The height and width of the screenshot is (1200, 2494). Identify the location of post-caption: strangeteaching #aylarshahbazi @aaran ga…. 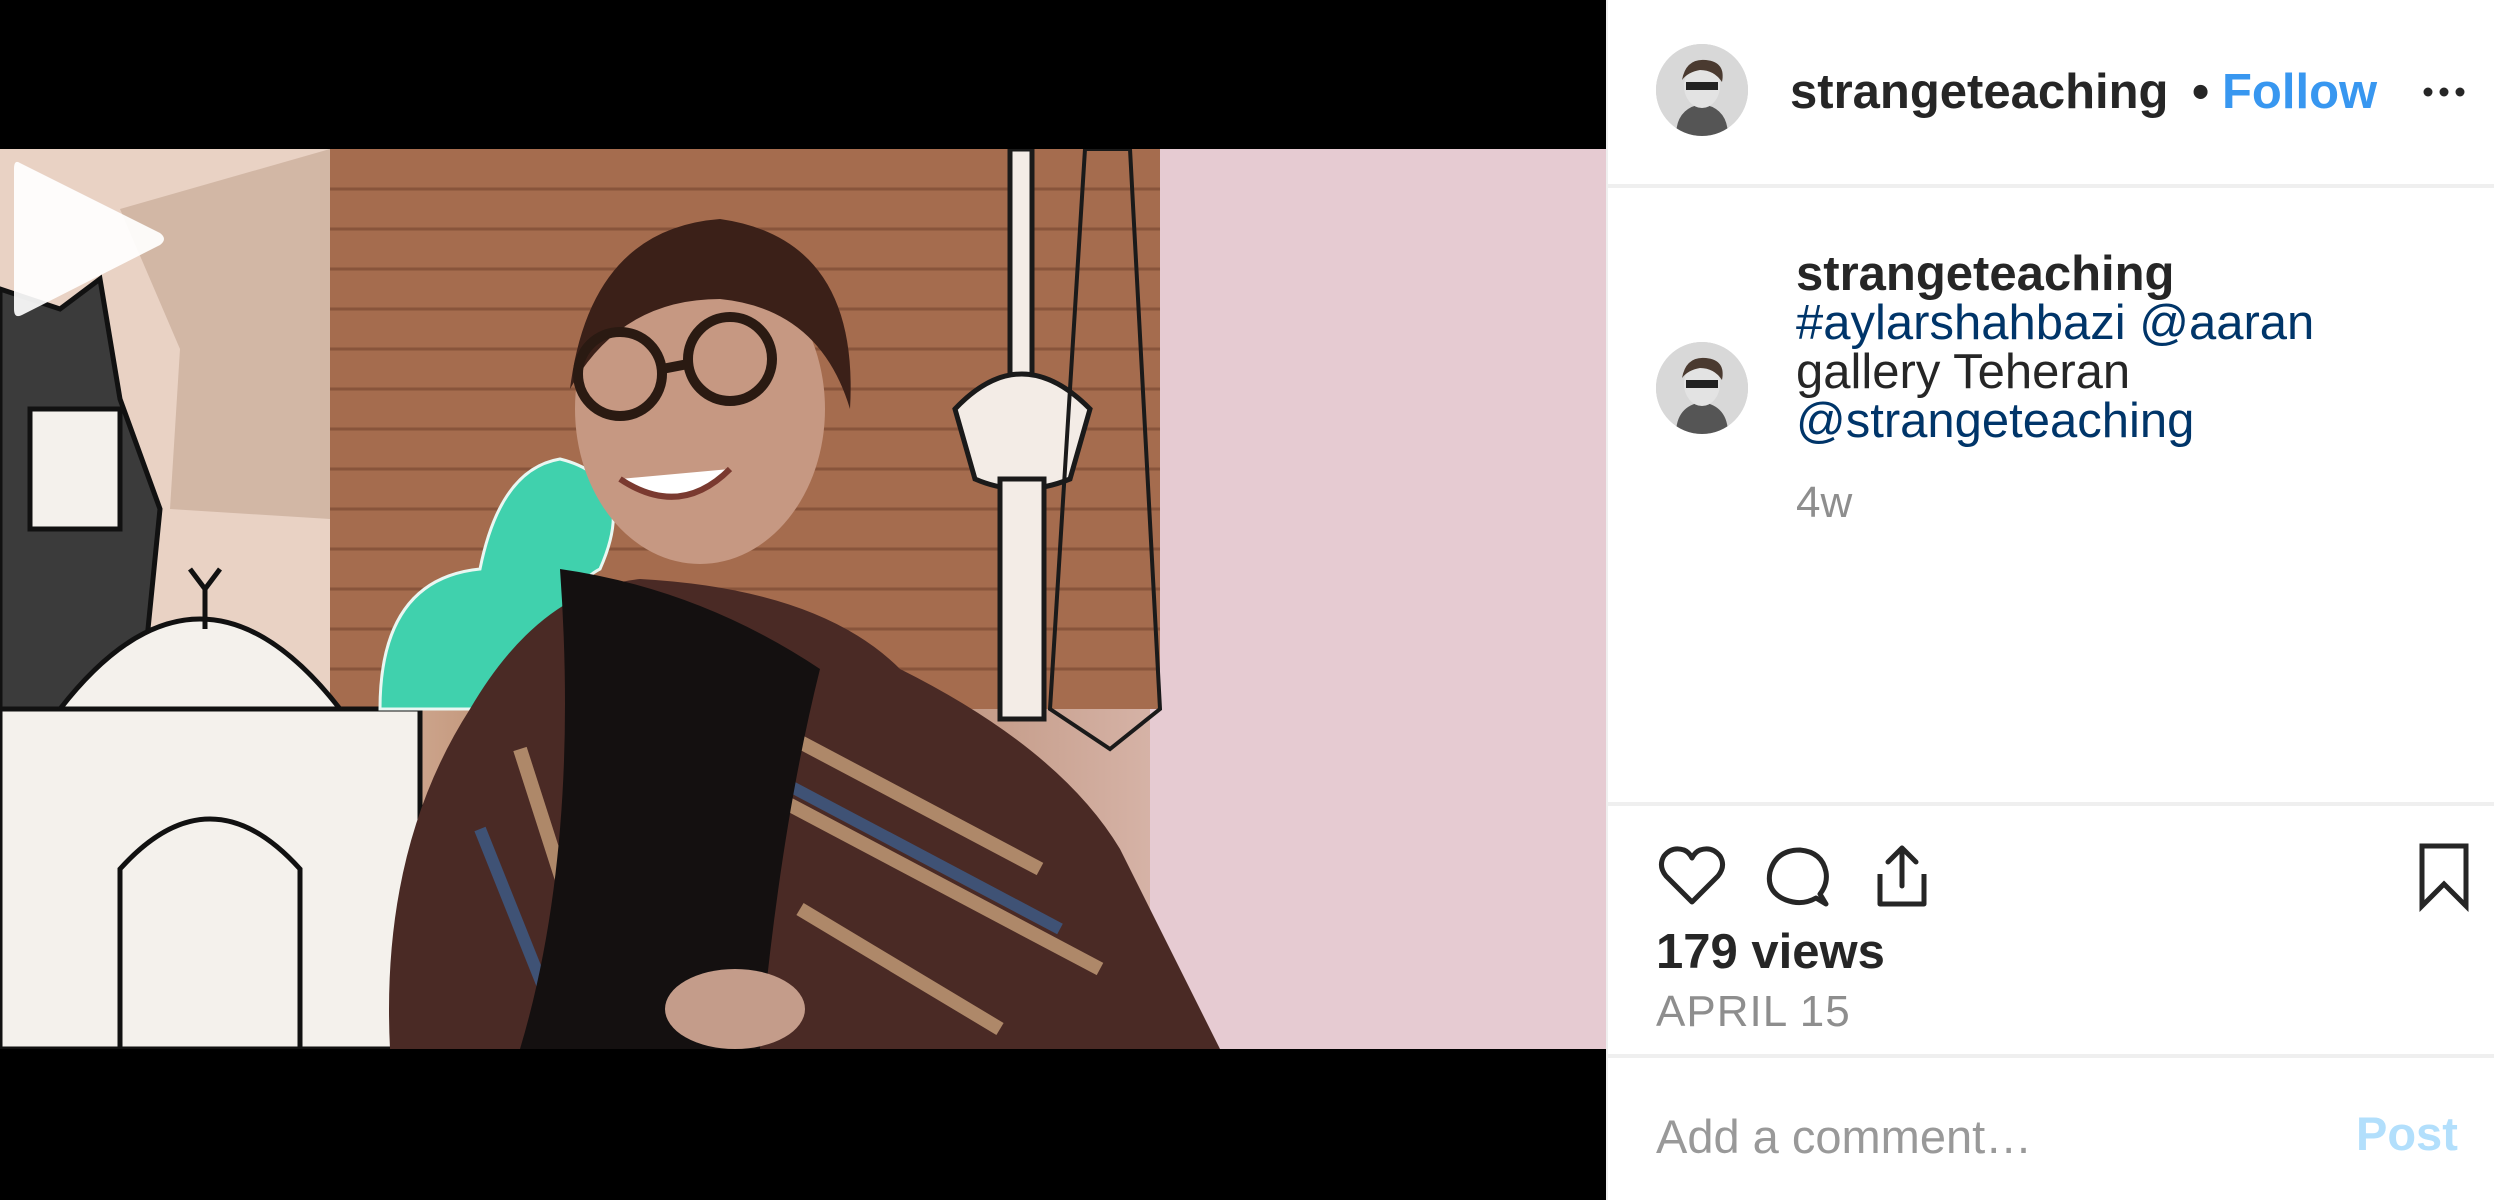
(2116, 348).